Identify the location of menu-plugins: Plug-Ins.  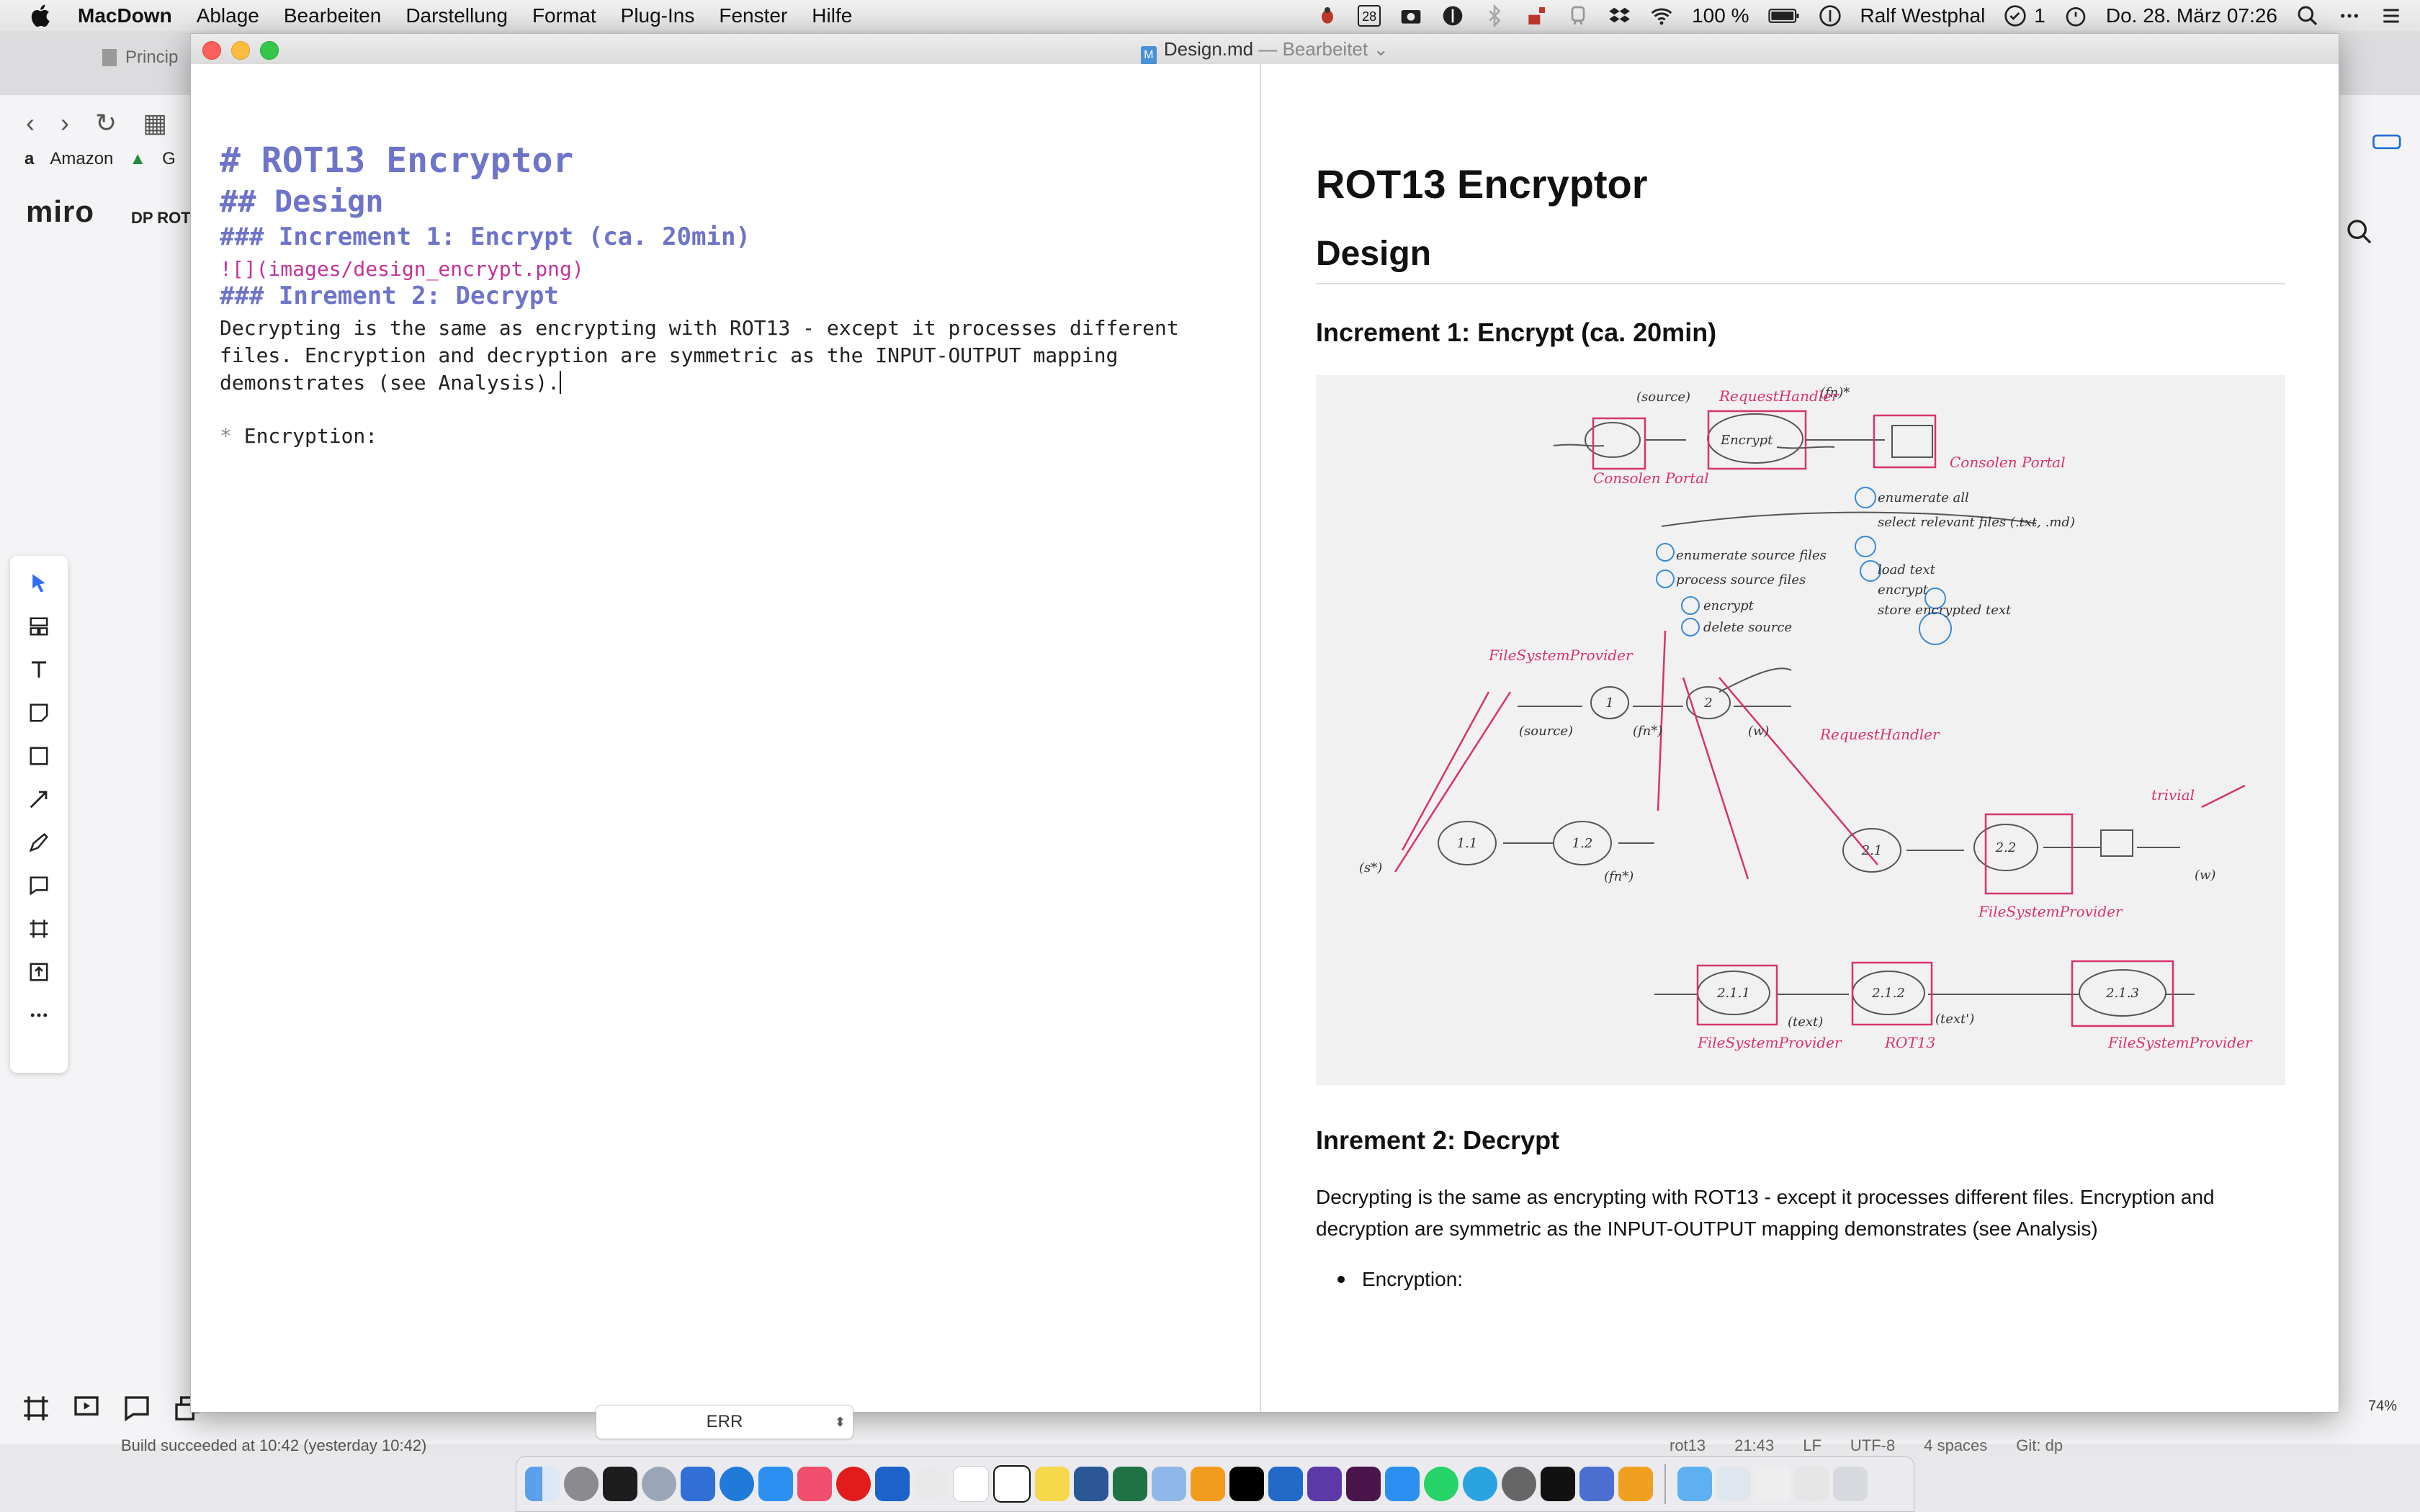
(658, 15).